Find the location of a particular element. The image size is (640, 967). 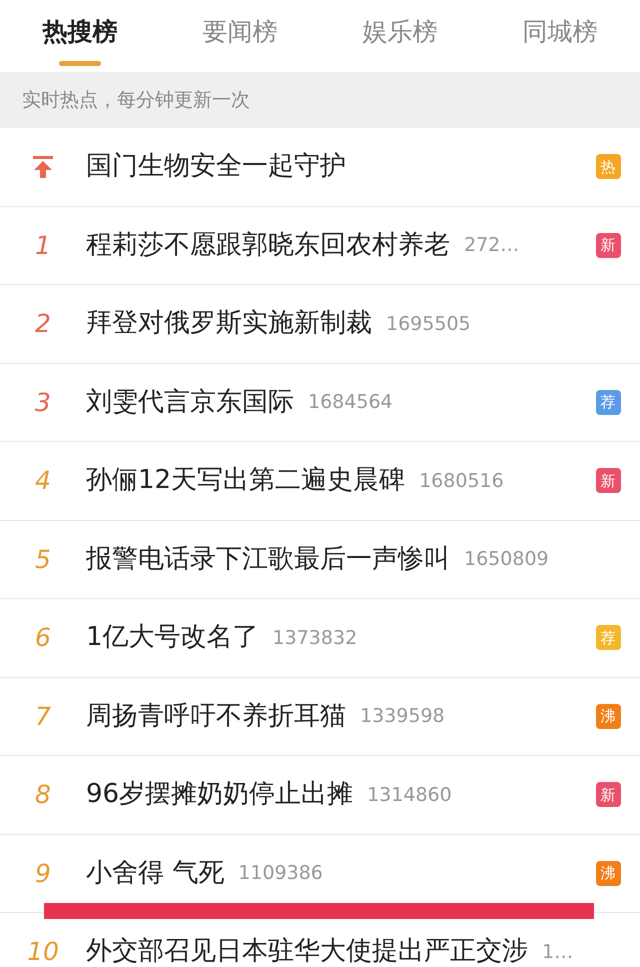

rank-number: 6 is located at coordinates (43, 638).